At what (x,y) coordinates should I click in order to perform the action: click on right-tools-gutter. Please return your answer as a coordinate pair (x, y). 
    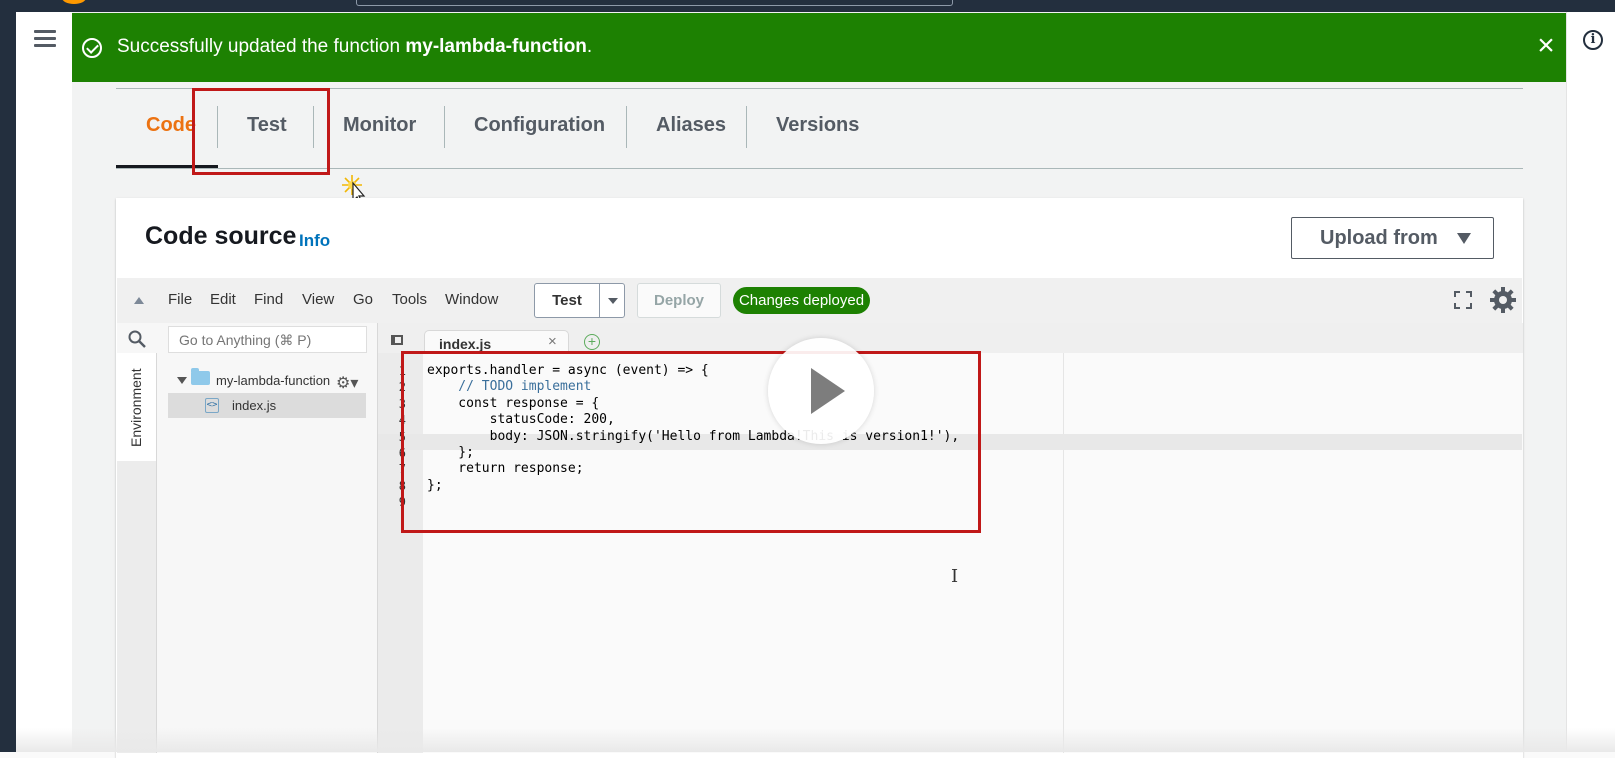
    Looking at the image, I should click on (1590, 382).